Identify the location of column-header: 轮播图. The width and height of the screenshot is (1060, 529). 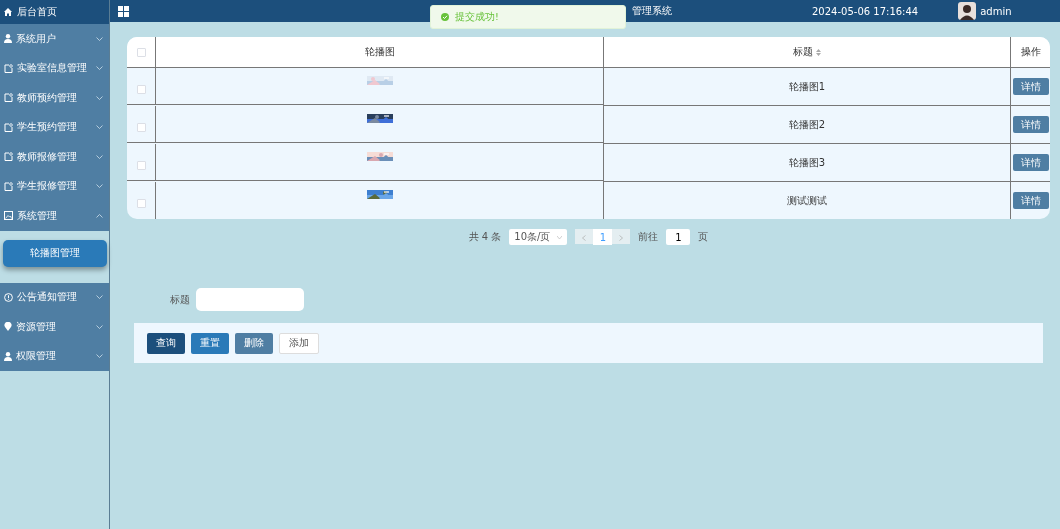
(379, 52).